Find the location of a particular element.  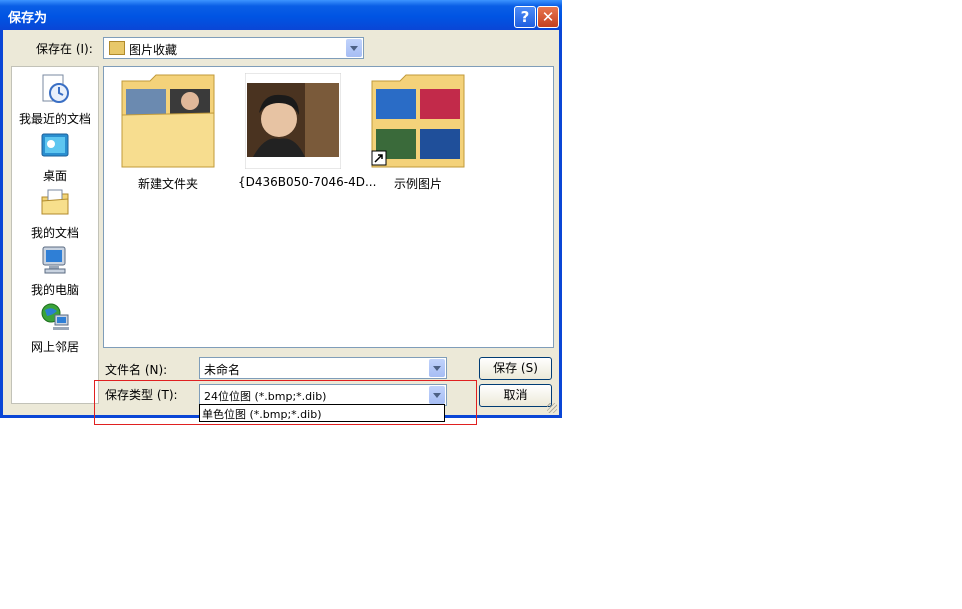

place-recent: 我最近的文档 is located at coordinates (55, 100).